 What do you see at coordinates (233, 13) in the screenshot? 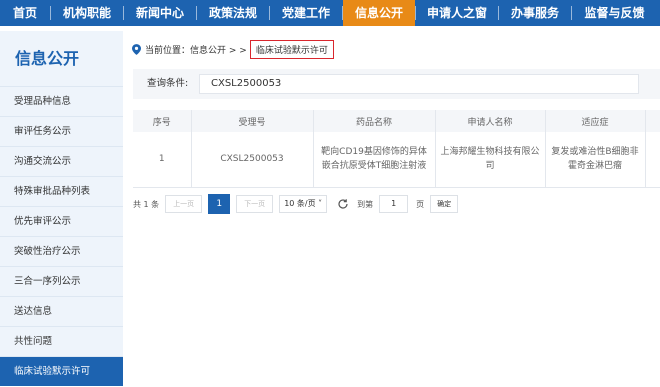
I see `nav-item-policies: 政策法规` at bounding box center [233, 13].